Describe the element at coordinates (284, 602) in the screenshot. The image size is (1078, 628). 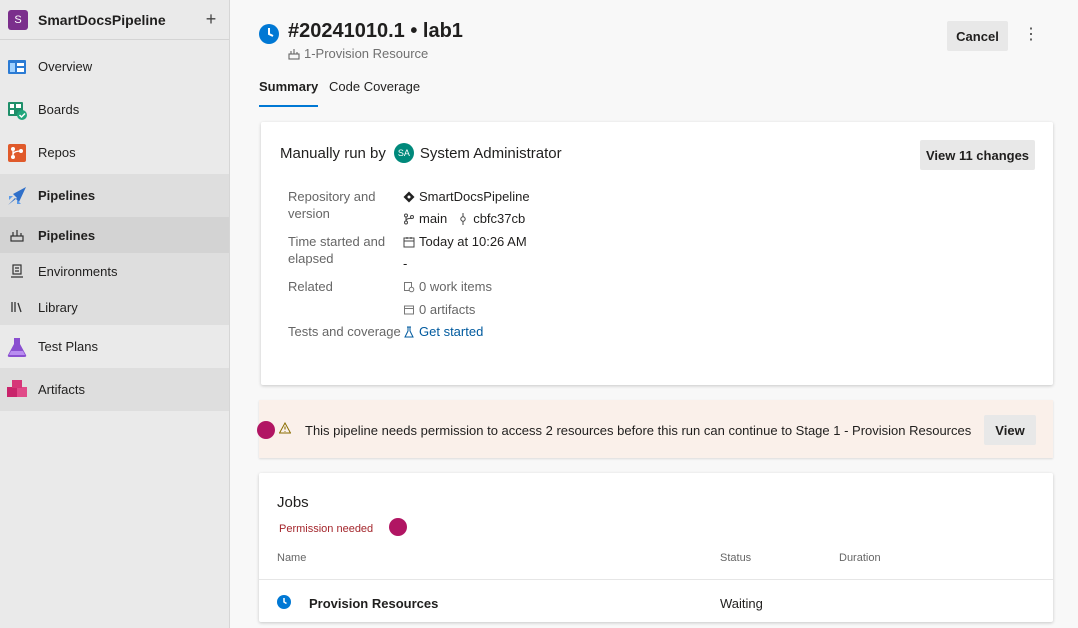
I see `job-waiting-clock-icon` at that location.